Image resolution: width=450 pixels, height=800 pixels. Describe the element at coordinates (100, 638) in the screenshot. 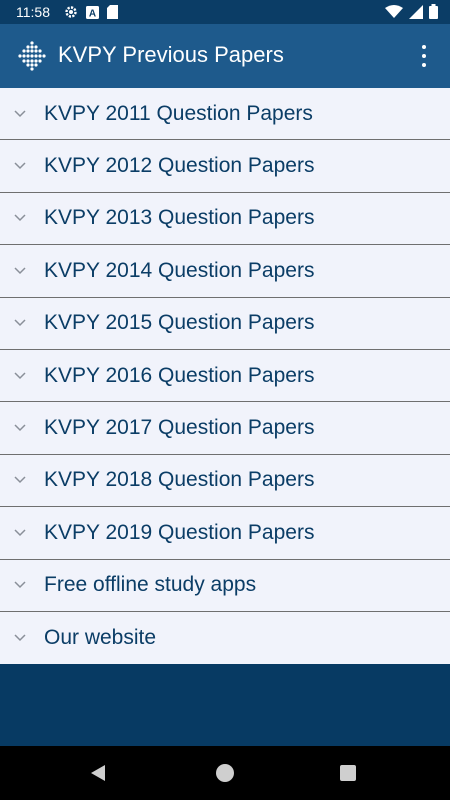

I see `list-item-label: Our website` at that location.